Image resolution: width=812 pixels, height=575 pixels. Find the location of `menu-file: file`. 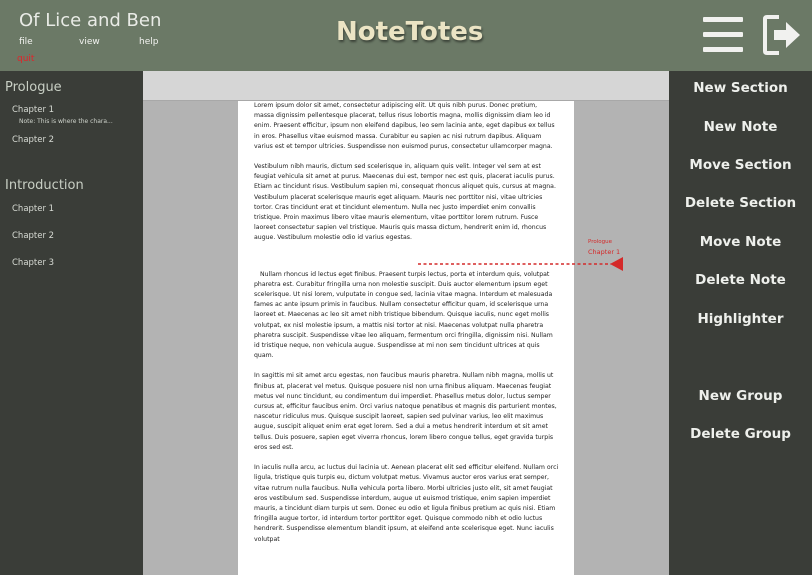

menu-file: file is located at coordinates (26, 42).